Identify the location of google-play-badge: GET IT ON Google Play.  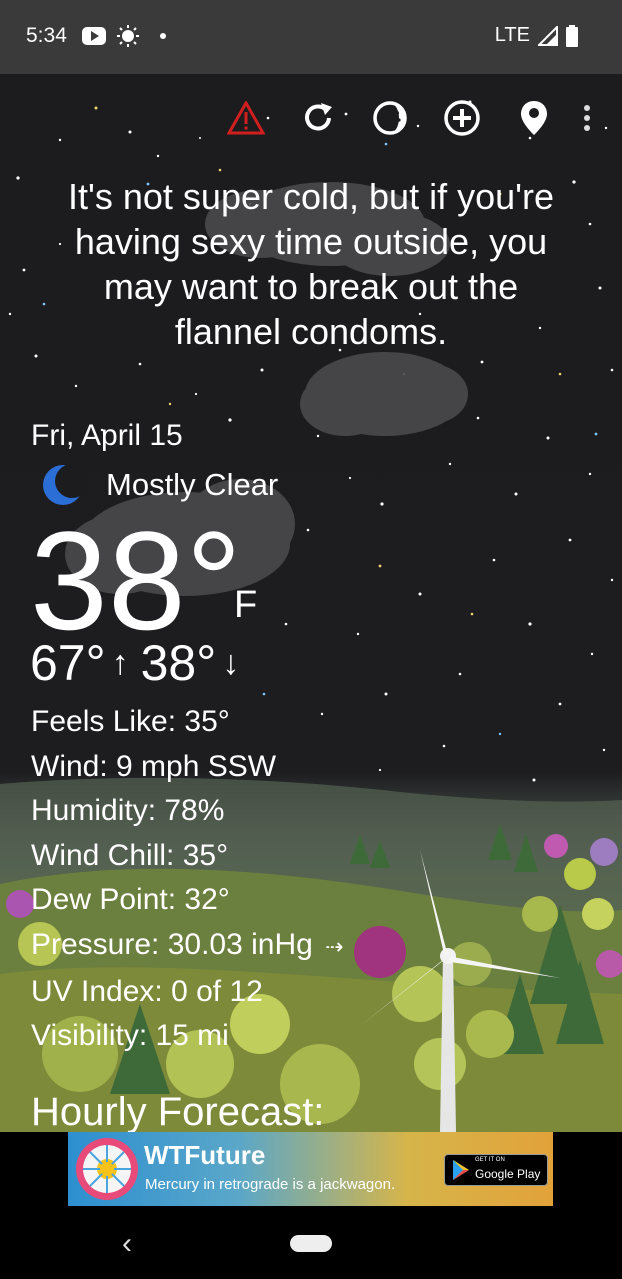
(496, 1170).